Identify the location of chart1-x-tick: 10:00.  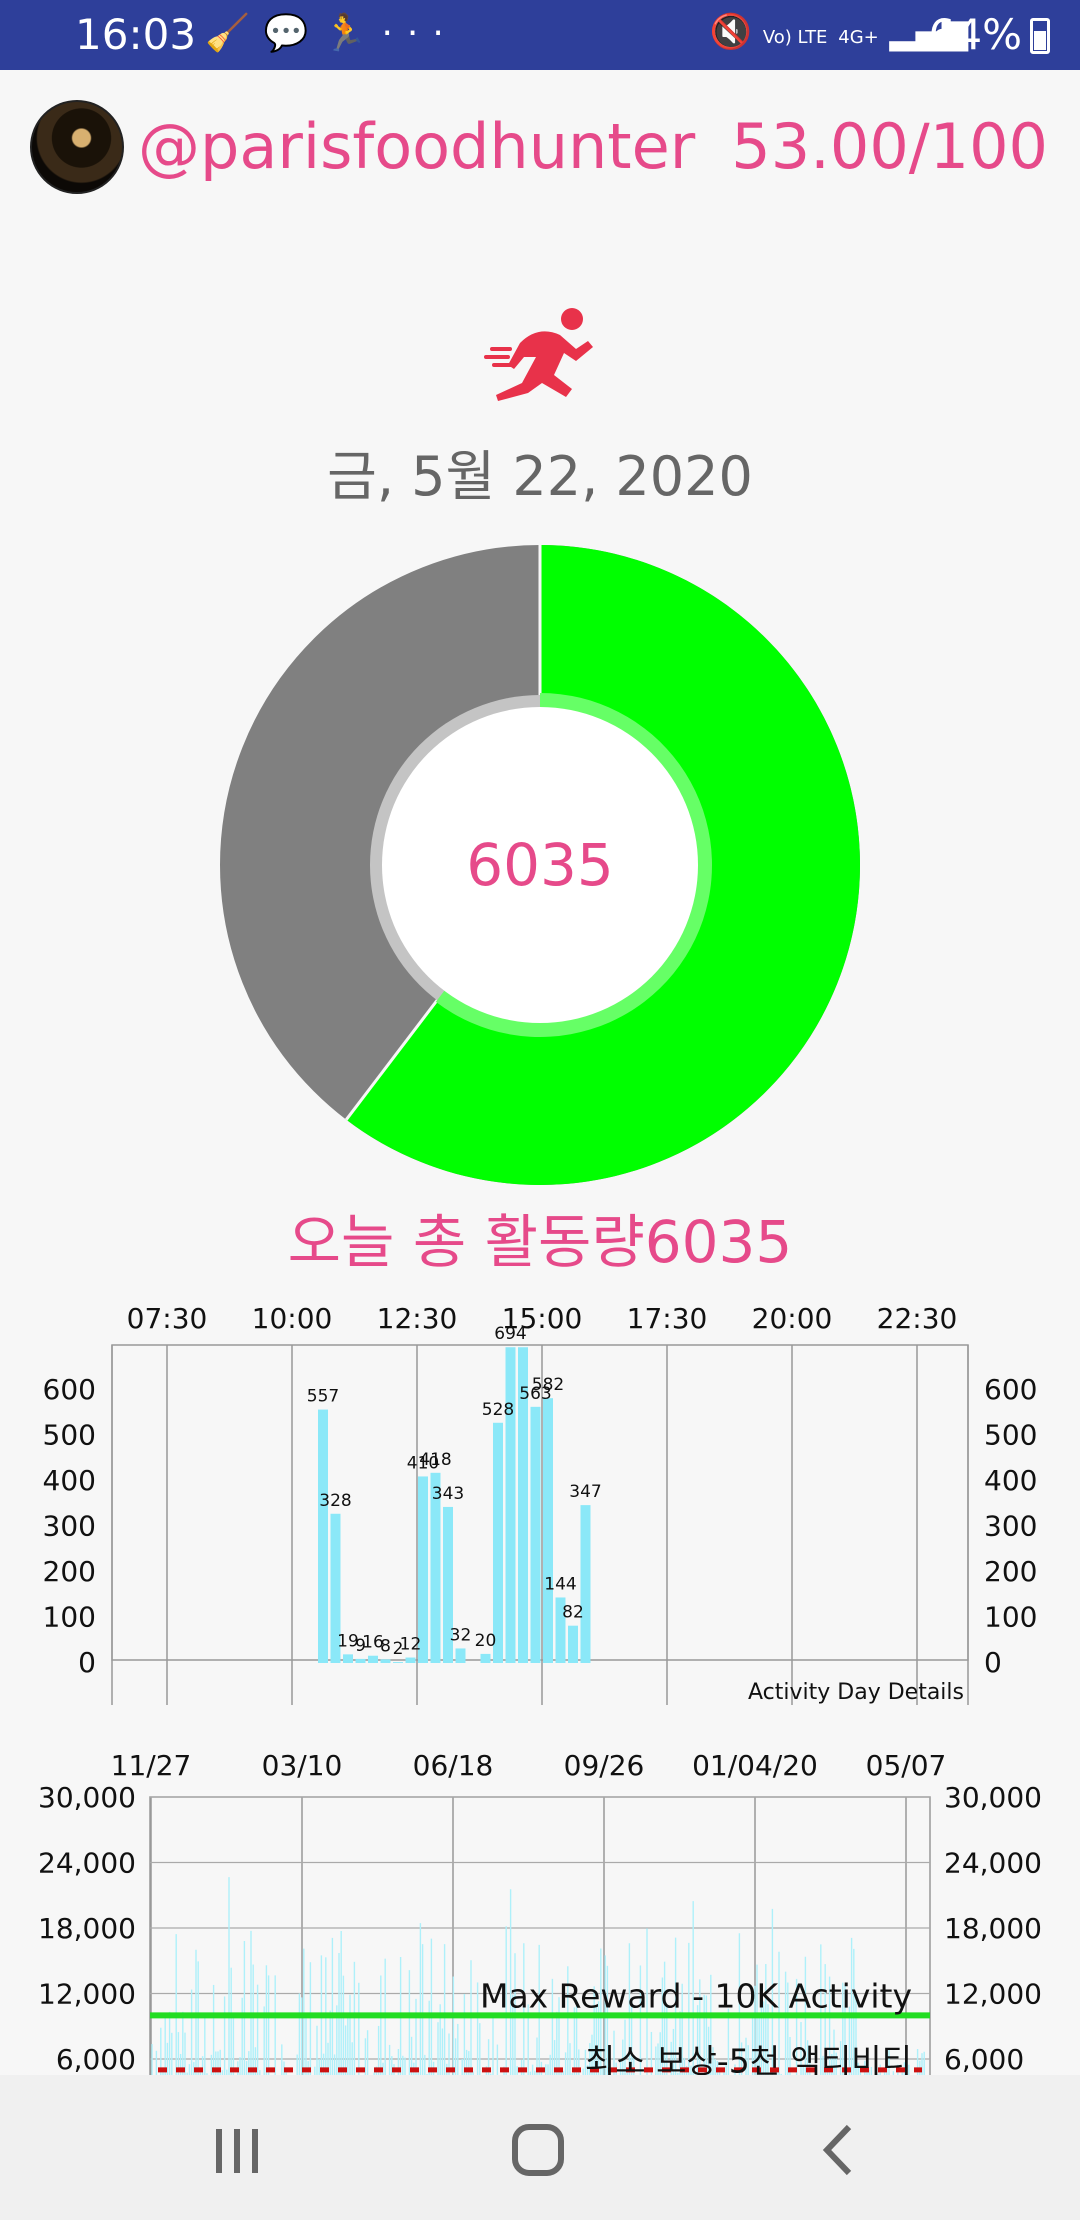
(292, 1318).